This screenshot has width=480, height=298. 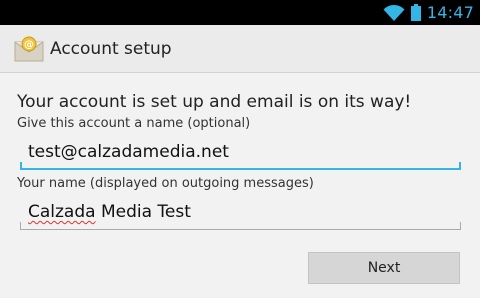 I want to click on account-name-field: test@calzadamedia.net, so click(x=240, y=153).